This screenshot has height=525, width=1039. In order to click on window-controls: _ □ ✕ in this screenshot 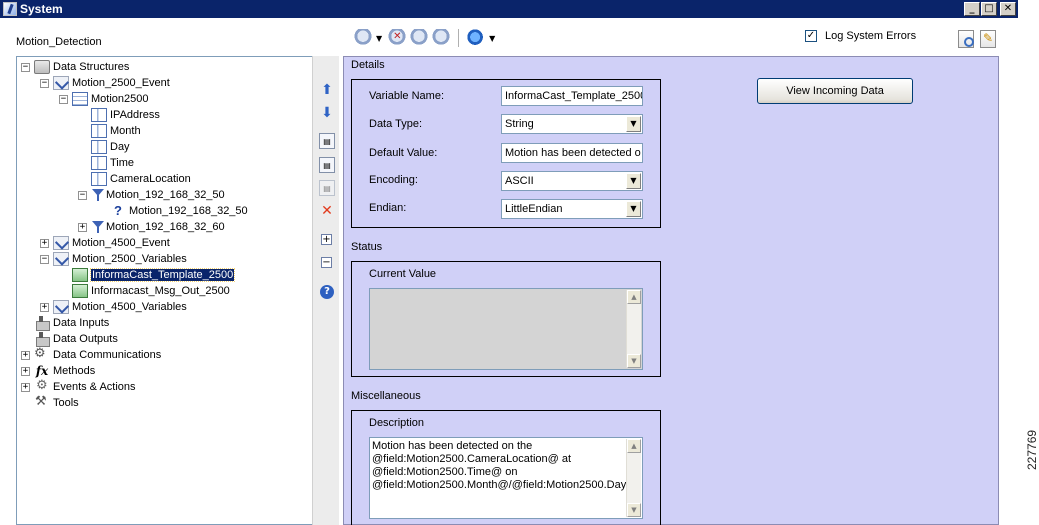, I will do `click(990, 9)`.